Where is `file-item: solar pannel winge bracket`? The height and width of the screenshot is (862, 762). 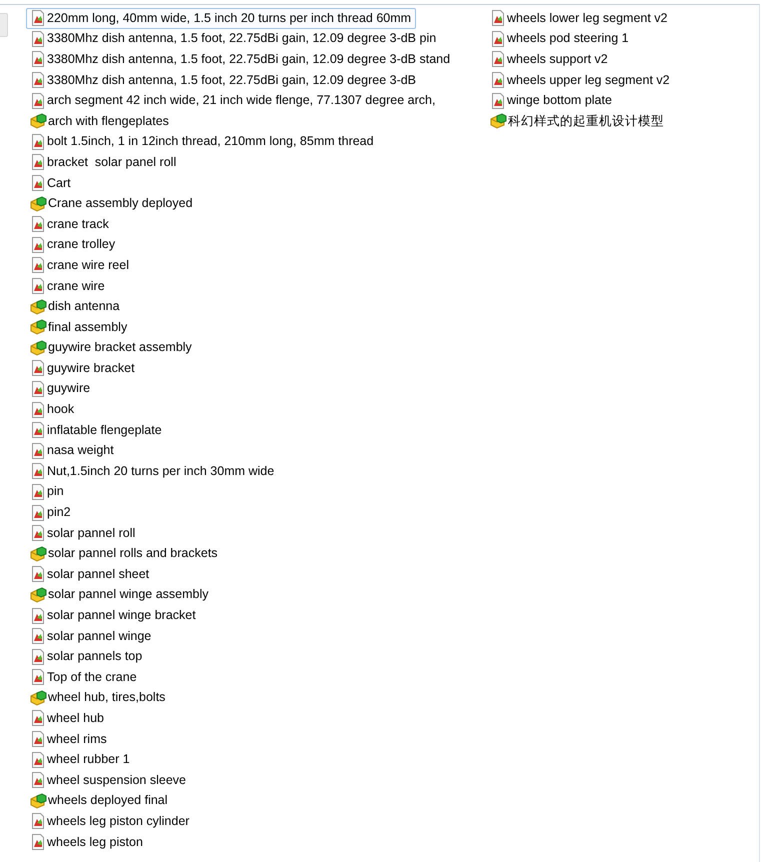 file-item: solar pannel winge bracket is located at coordinates (113, 615).